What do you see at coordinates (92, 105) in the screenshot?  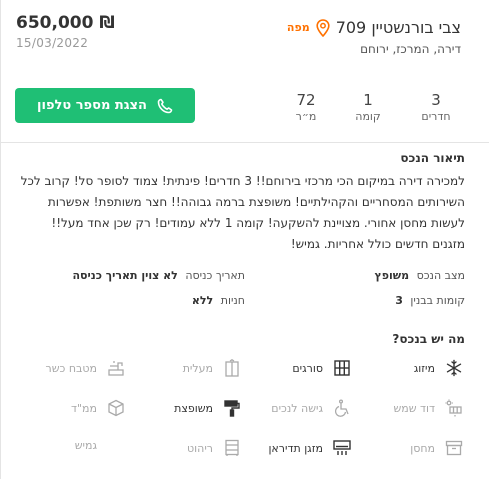 I see `show-phone-label: הצגת מספר טלפון` at bounding box center [92, 105].